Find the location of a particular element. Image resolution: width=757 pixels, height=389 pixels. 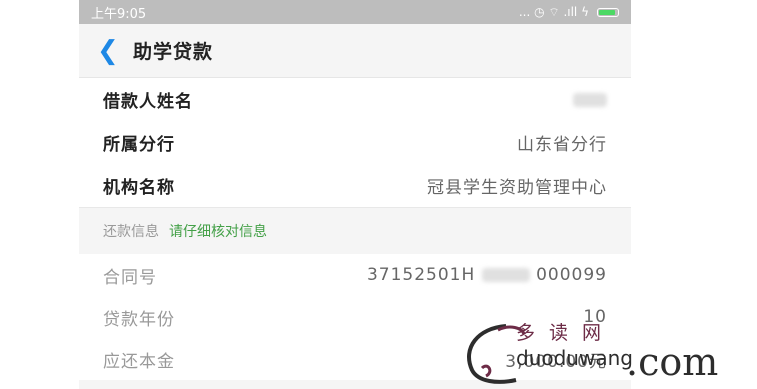

watermark-tld-text: .com is located at coordinates (672, 362).